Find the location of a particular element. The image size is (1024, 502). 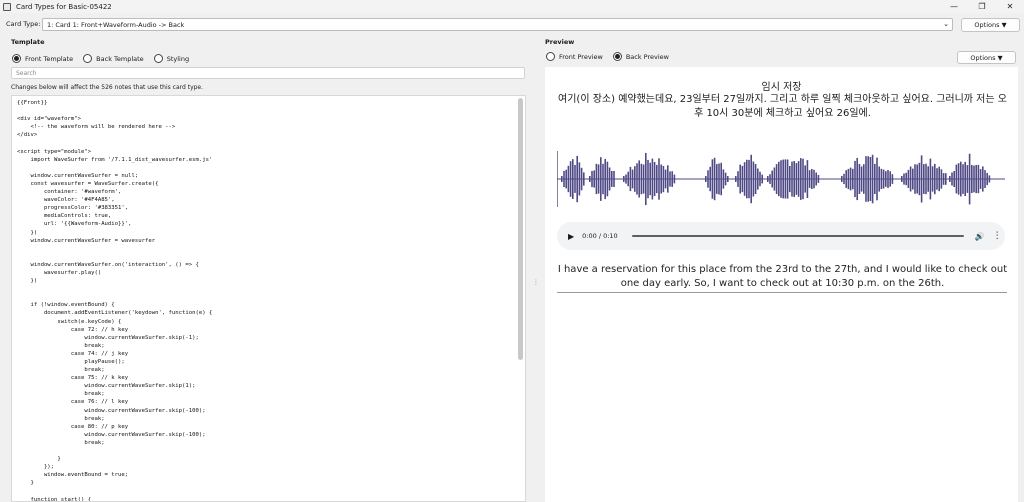

radio-icon is located at coordinates (88, 58).